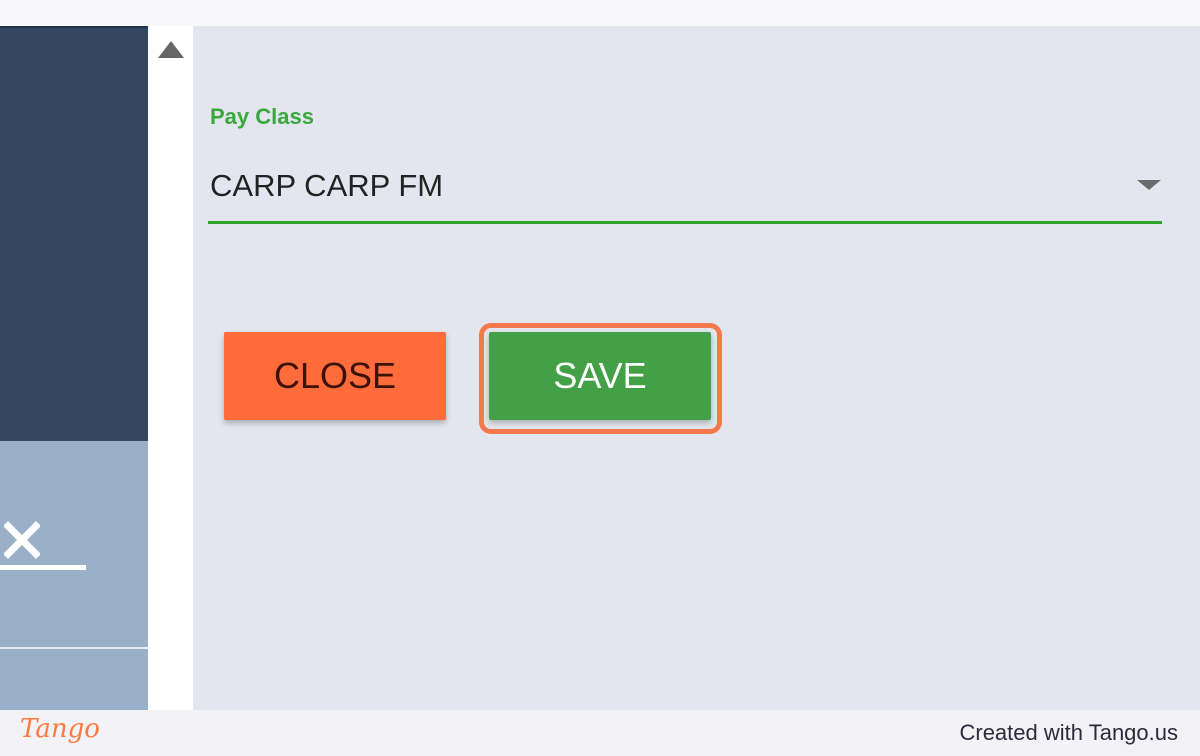 This screenshot has width=1200, height=756. I want to click on pay-class-select: CARP CARP FM, so click(685, 192).